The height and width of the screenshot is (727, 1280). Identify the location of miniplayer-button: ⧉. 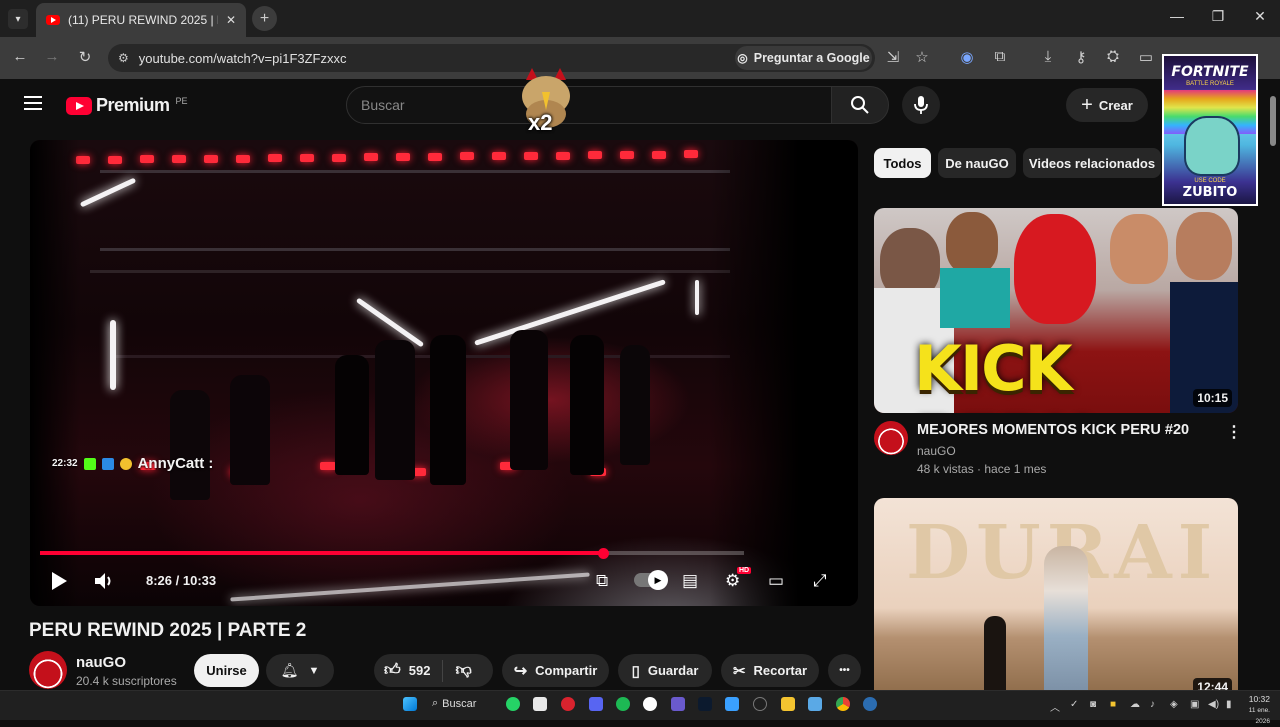
(602, 581).